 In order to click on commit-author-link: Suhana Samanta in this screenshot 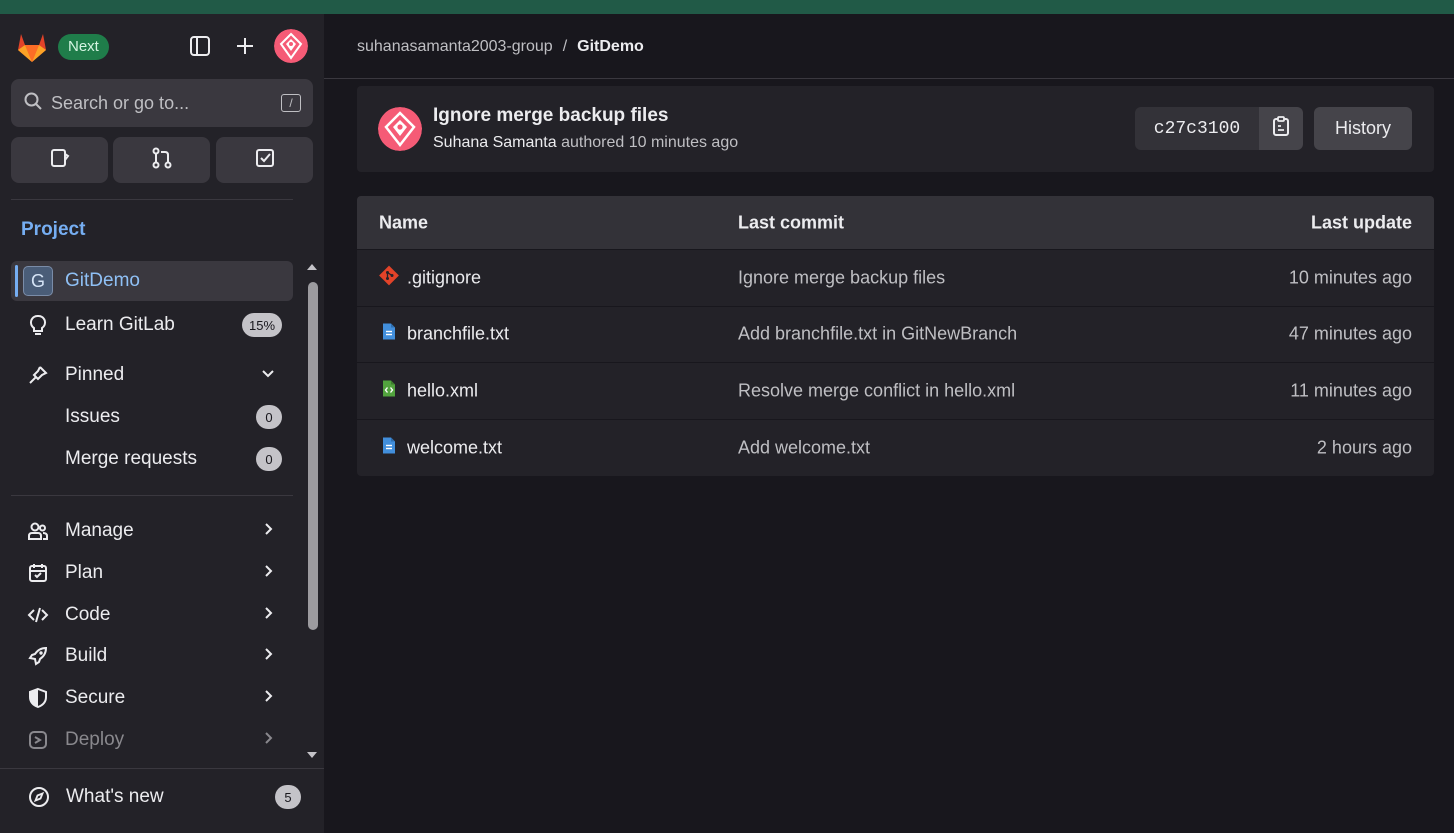, I will do `click(495, 142)`.